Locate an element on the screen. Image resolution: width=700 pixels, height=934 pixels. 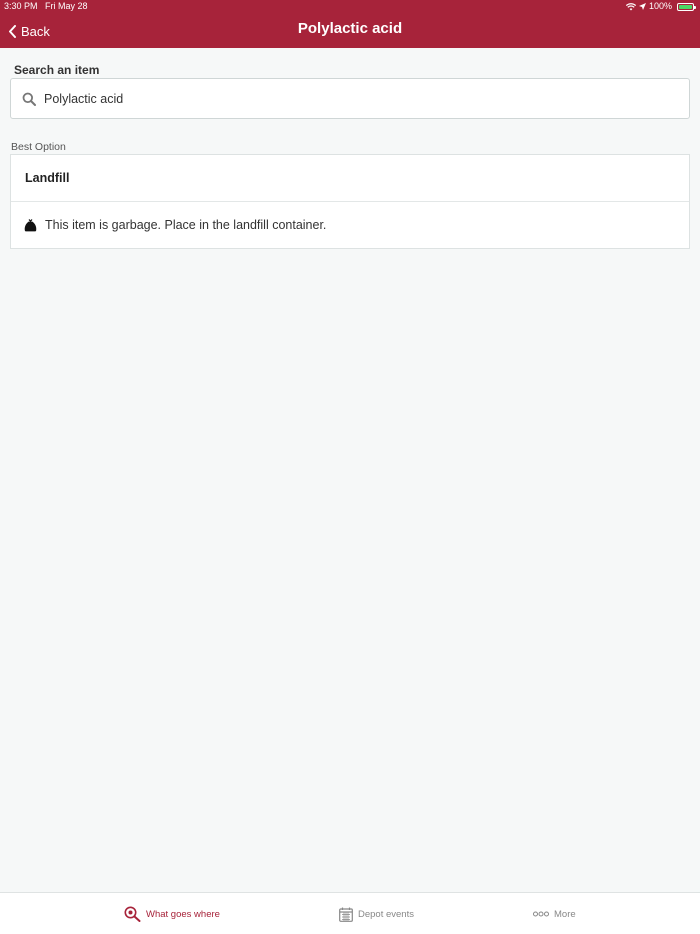
search-label: Search an item is located at coordinates (57, 70).